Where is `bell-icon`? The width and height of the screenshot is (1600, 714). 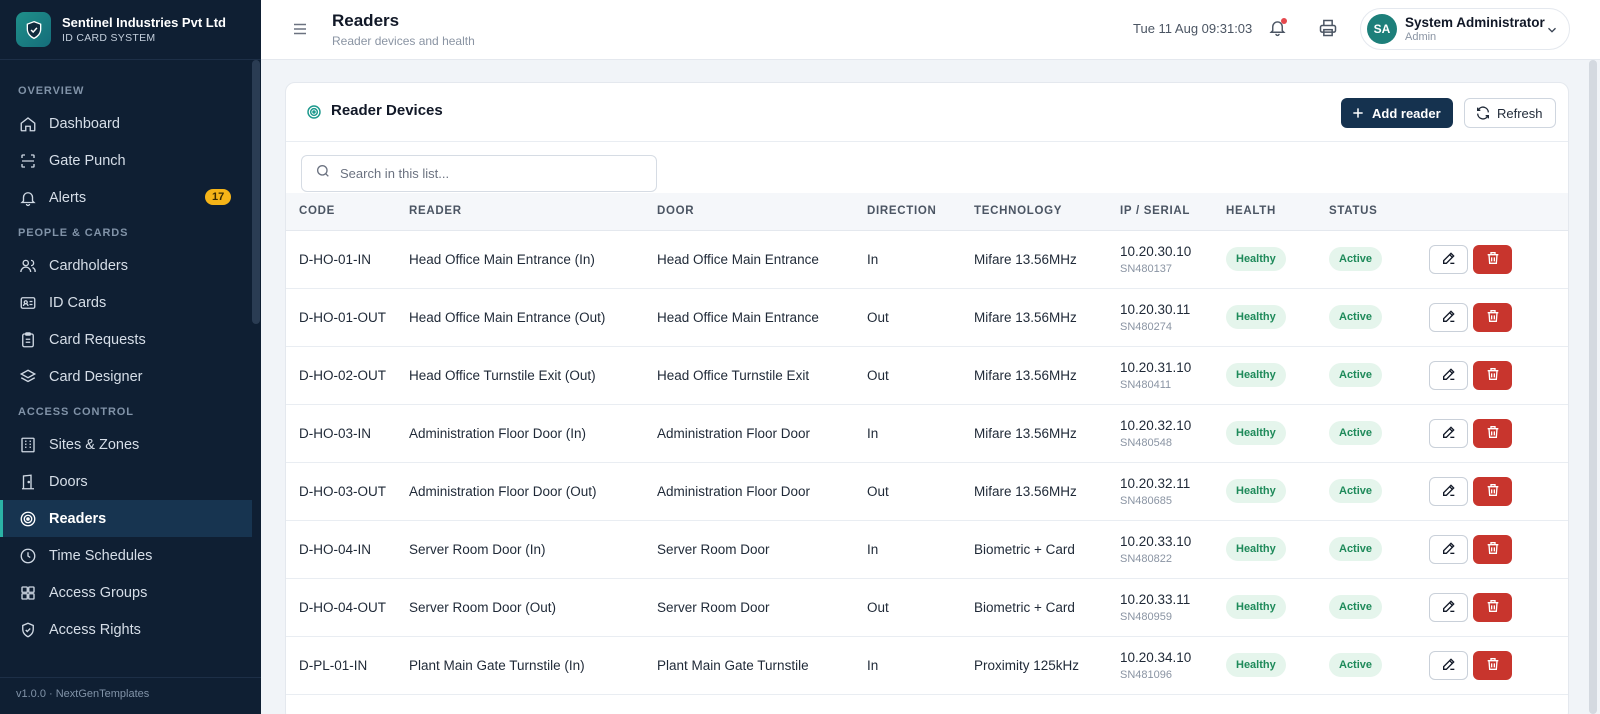
bell-icon is located at coordinates (28, 198).